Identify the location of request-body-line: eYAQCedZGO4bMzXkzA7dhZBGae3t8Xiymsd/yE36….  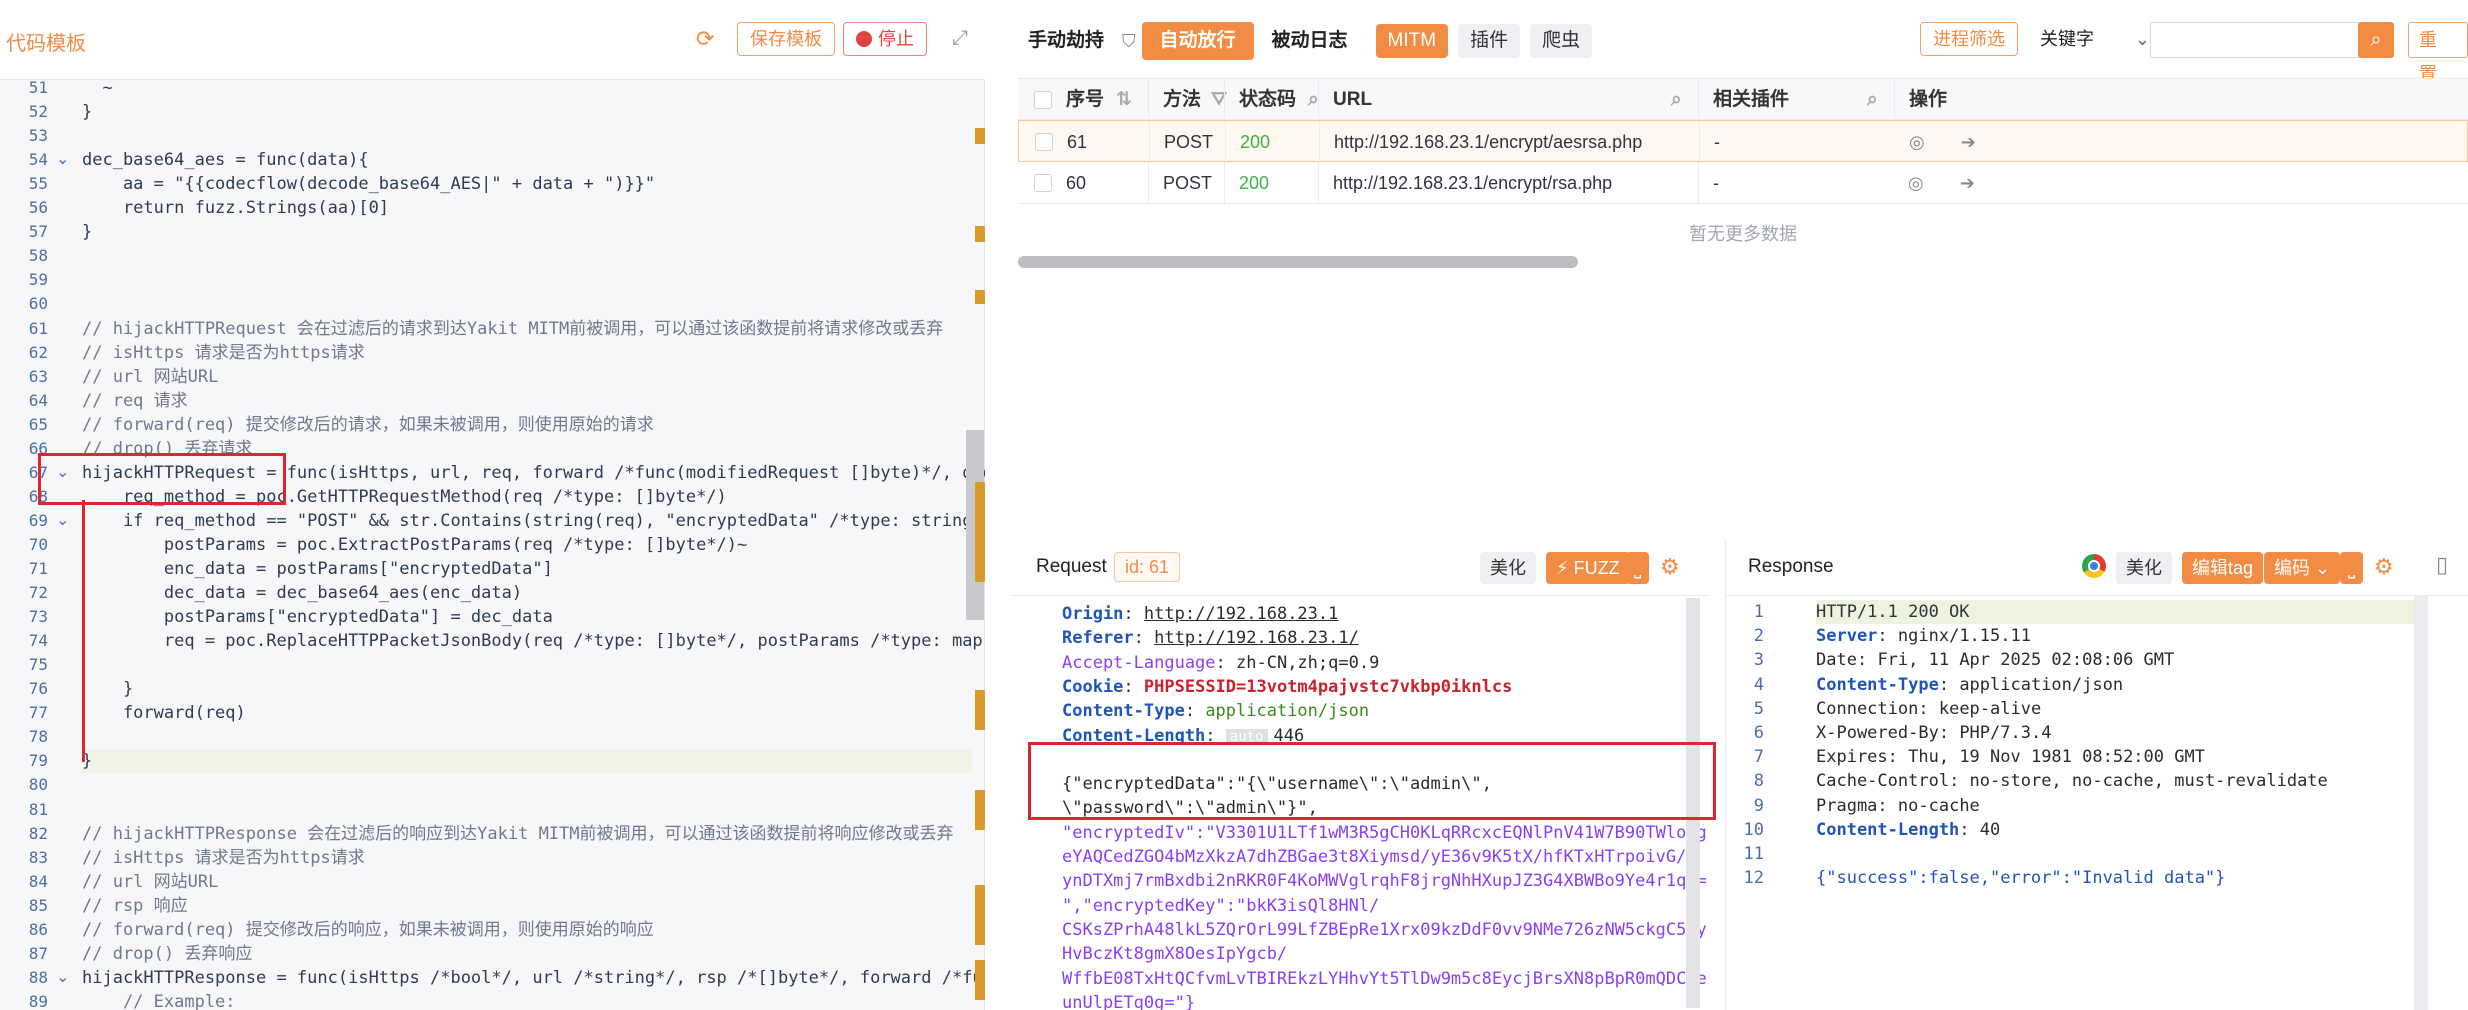
(1374, 857).